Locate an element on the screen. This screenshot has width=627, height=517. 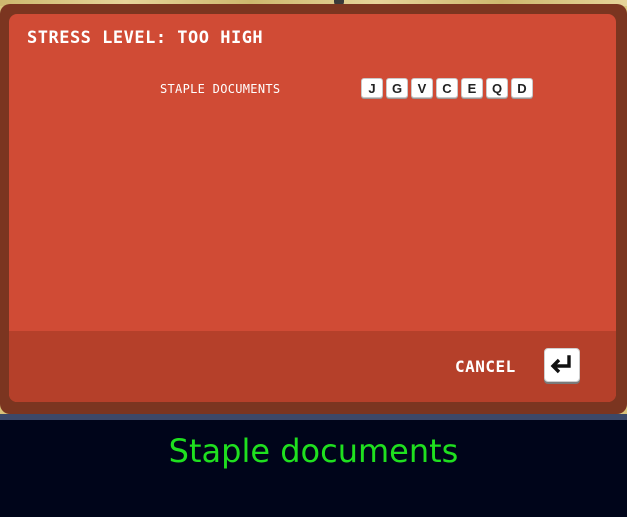
key-prompt: C is located at coordinates (447, 88).